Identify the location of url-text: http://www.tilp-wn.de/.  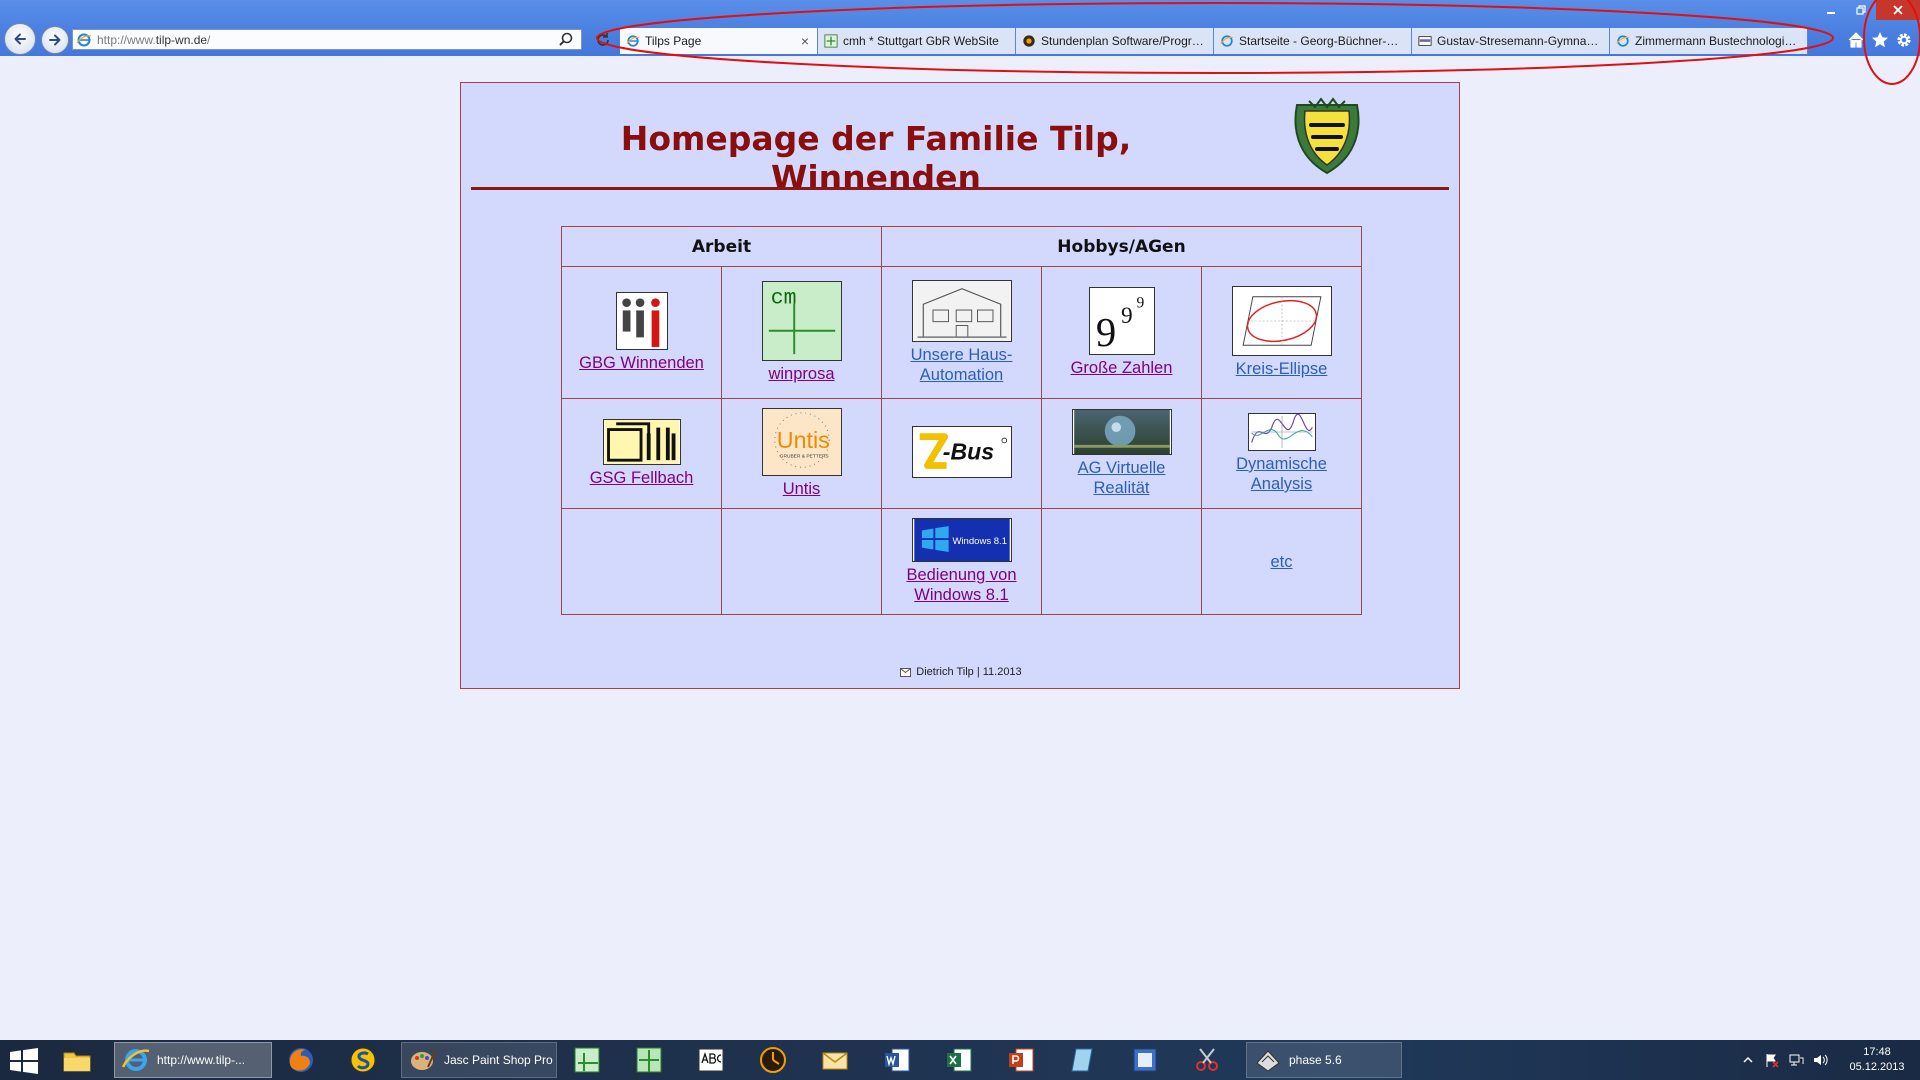
(327, 40).